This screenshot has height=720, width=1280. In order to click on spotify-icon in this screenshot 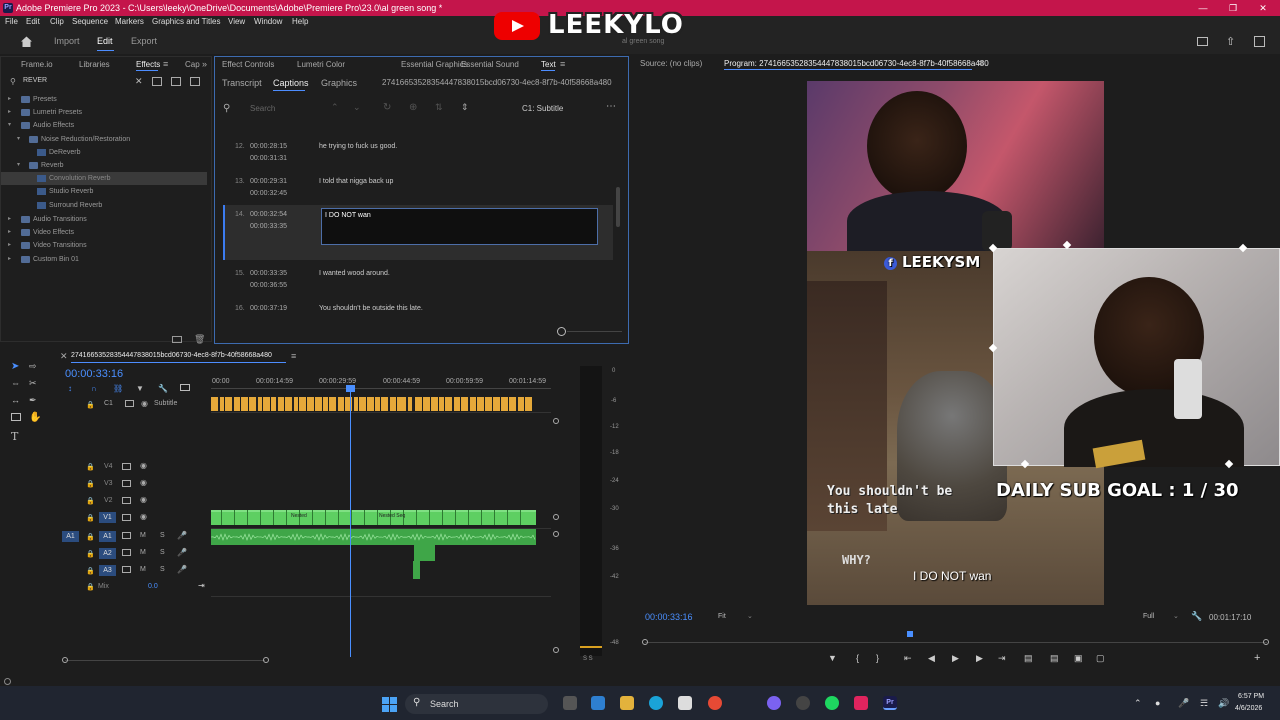, I will do `click(832, 703)`.